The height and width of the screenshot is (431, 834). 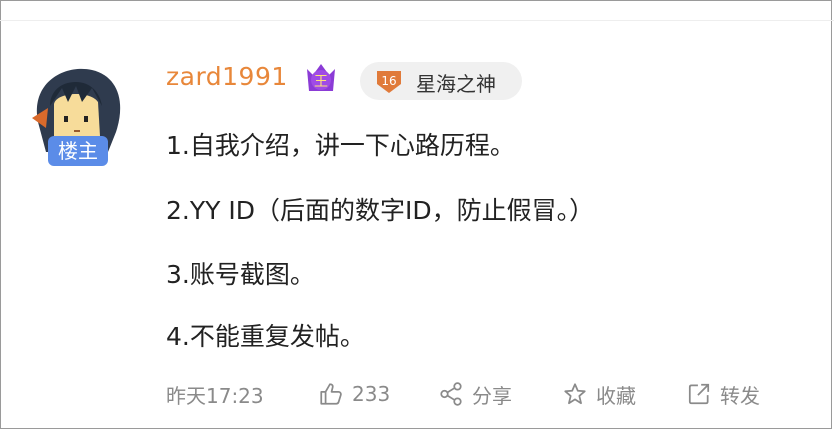 What do you see at coordinates (371, 394) in the screenshot?
I see `like-count: 233` at bounding box center [371, 394].